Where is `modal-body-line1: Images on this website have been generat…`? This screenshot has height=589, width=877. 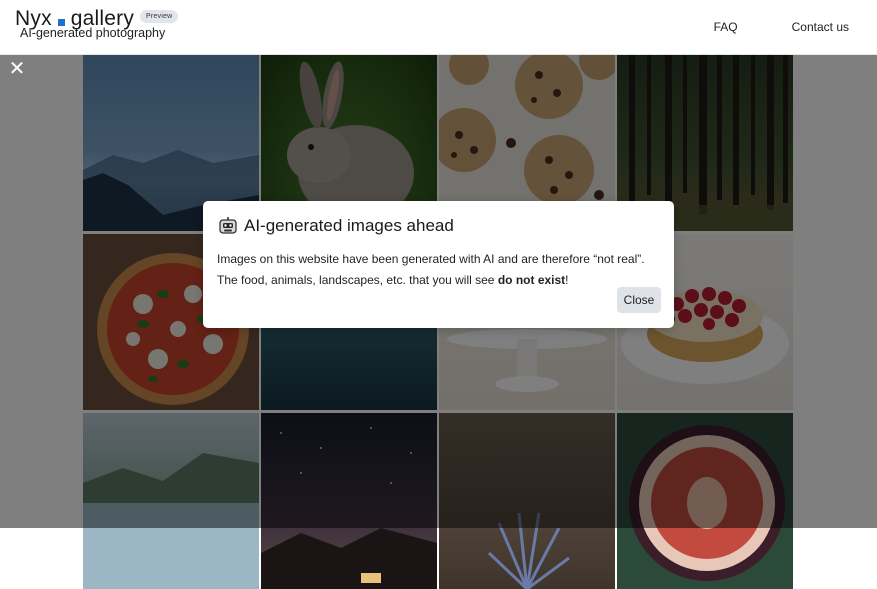 modal-body-line1: Images on this website have been generat… is located at coordinates (431, 259).